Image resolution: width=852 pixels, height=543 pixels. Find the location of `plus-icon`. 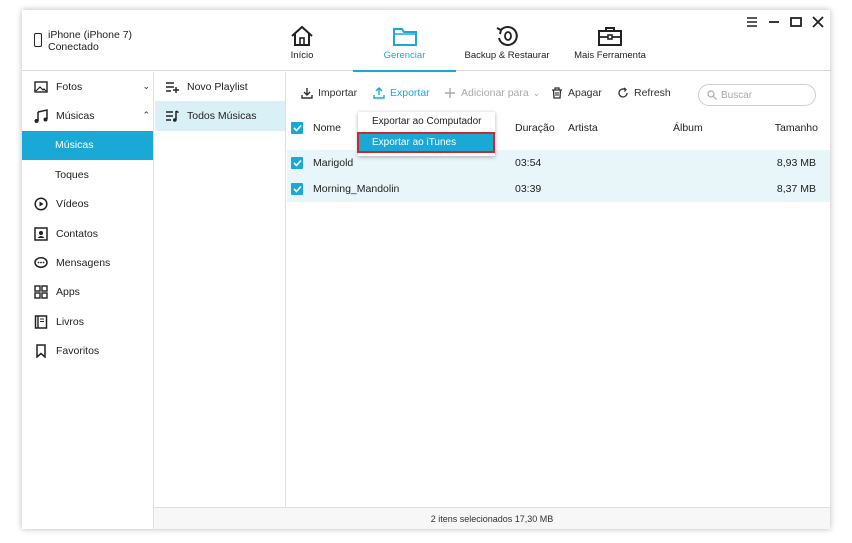

plus-icon is located at coordinates (450, 93).